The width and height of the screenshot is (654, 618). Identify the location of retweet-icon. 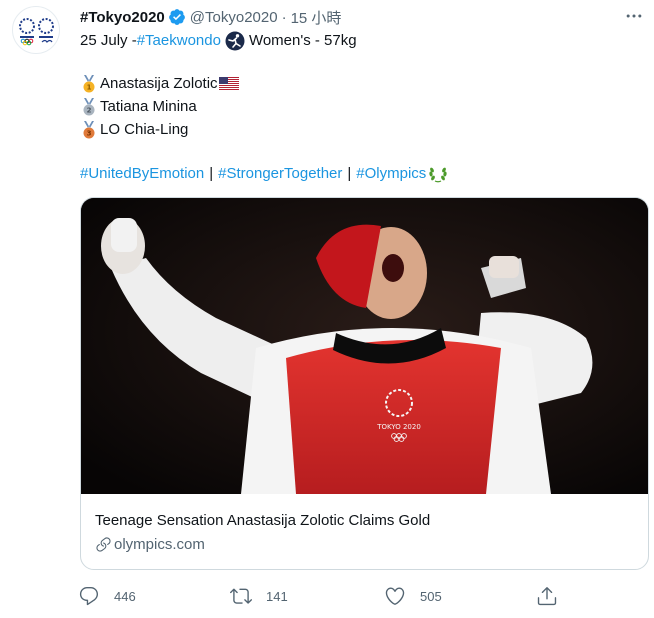
(241, 596).